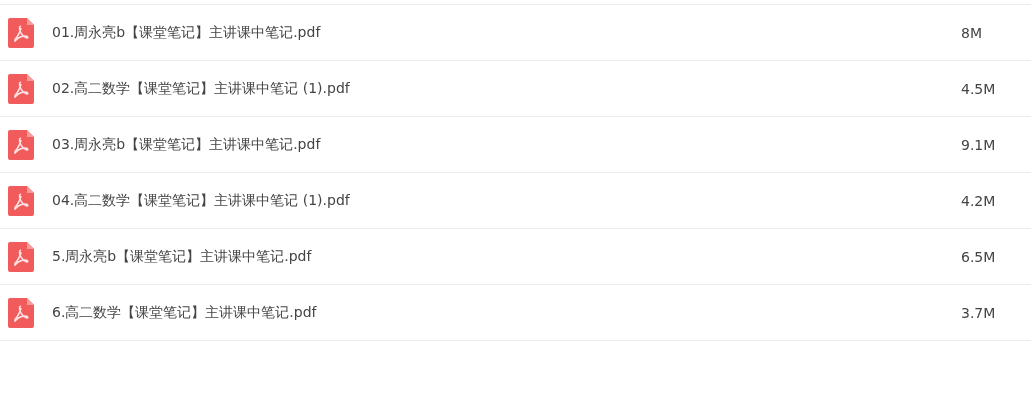  I want to click on file-name: 02.高二数学【课堂笔记】主讲课中笔记 (1).pdf, so click(506, 88).